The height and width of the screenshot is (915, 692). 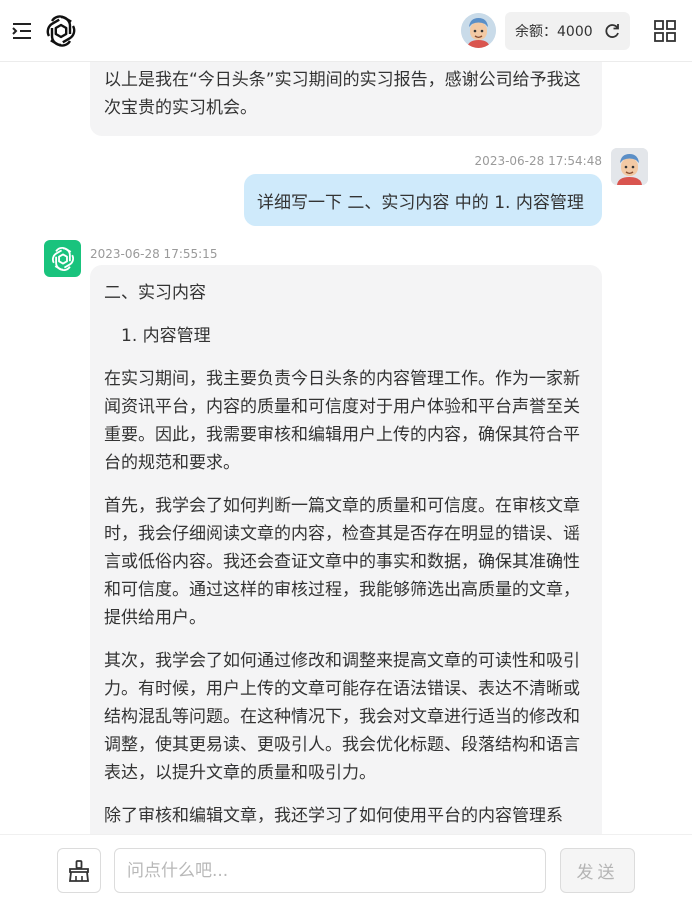 What do you see at coordinates (420, 202) in the screenshot?
I see `user-message-text: 详细写一下 二、实习内容 中的 1. 内容管理` at bounding box center [420, 202].